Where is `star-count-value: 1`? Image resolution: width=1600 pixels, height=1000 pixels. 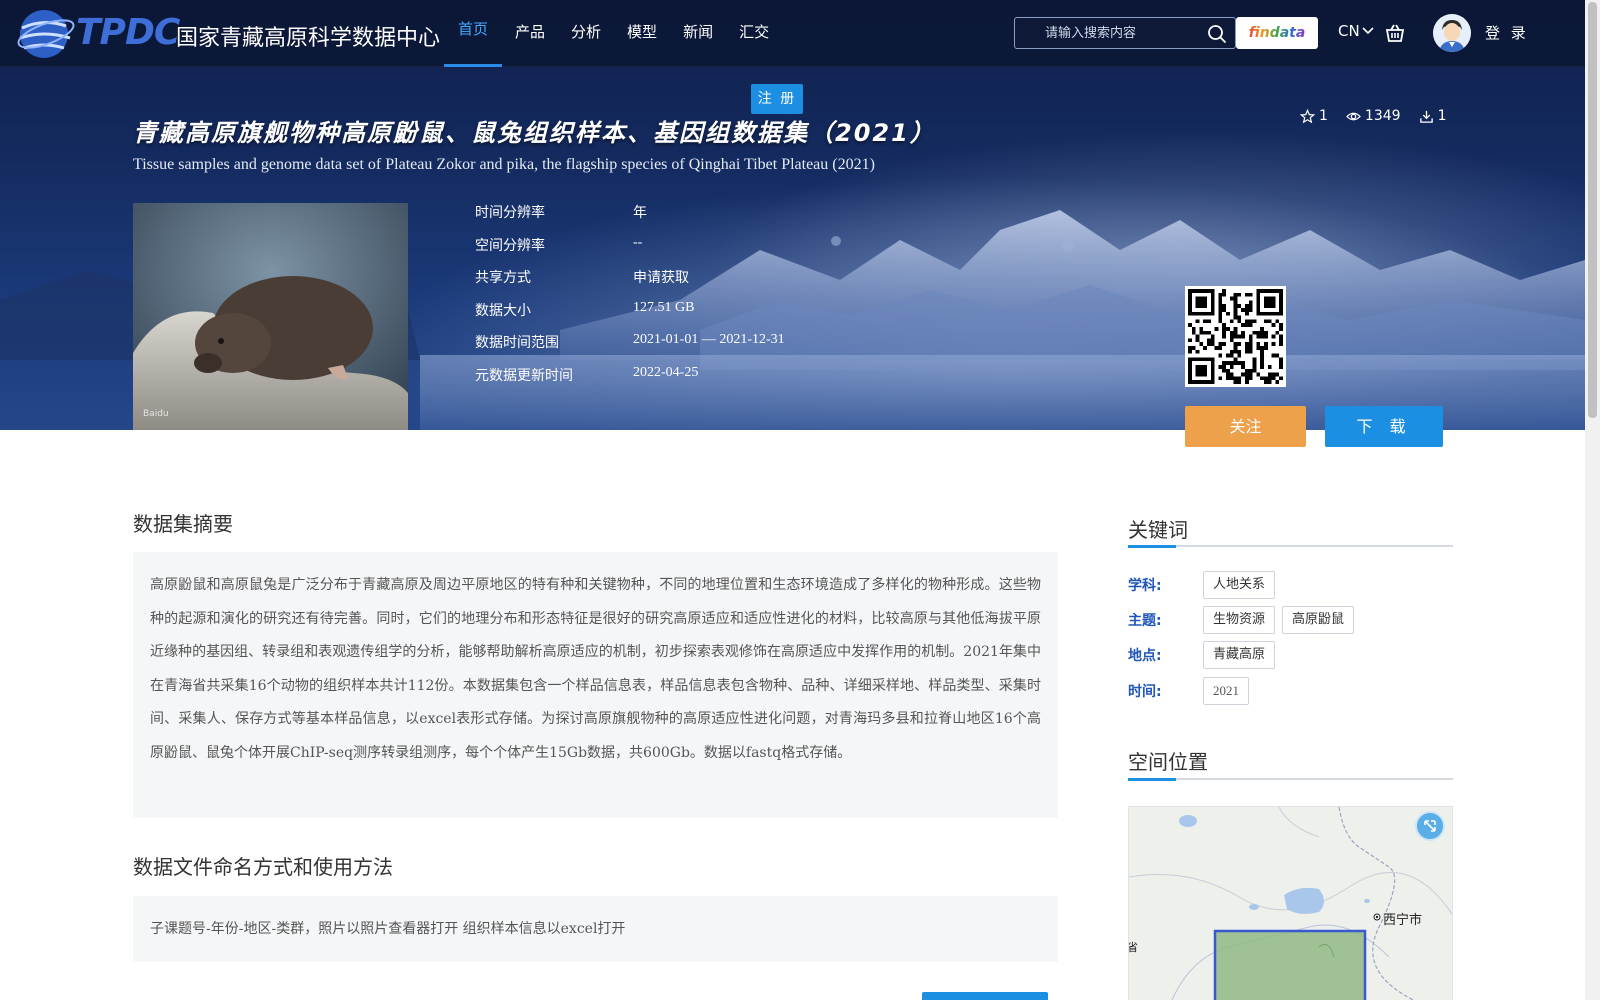 star-count-value: 1 is located at coordinates (1323, 116).